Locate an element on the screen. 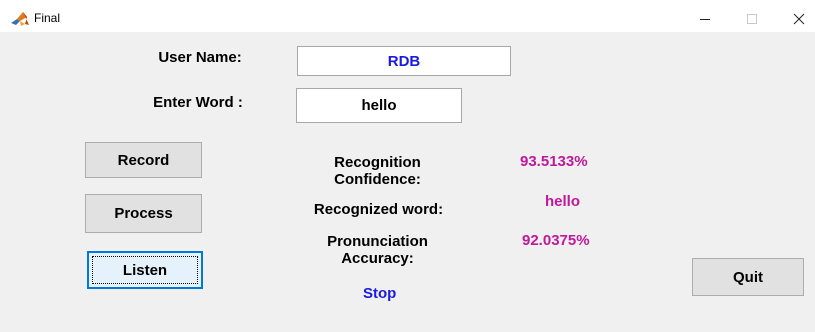 This screenshot has height=332, width=815. window-titlebar: Final is located at coordinates (407, 19).